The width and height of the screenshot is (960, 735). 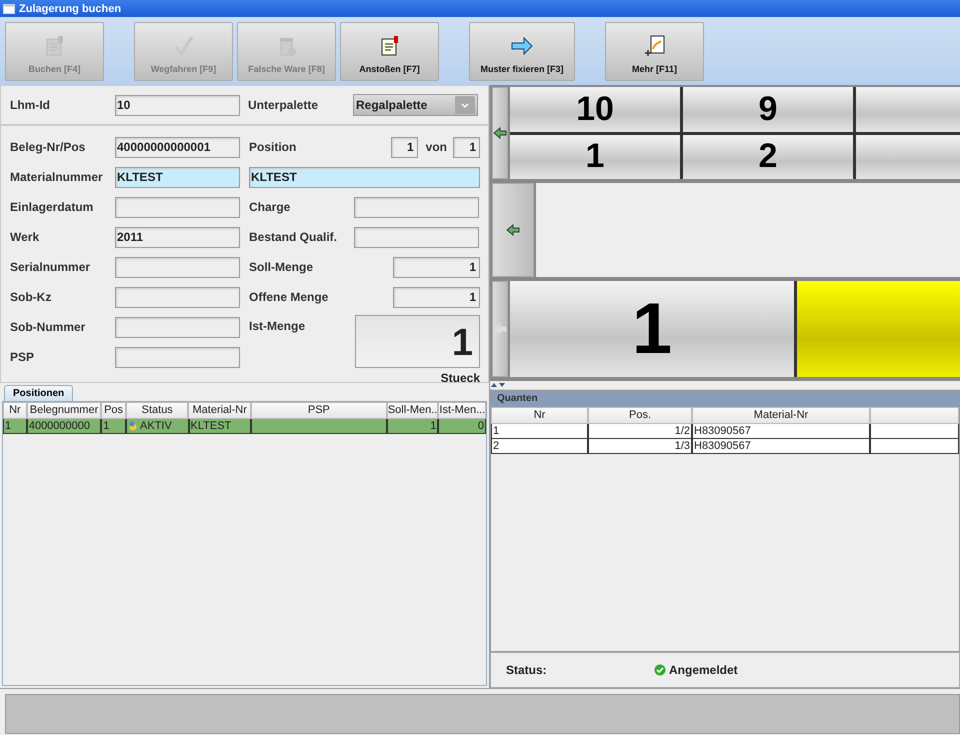 What do you see at coordinates (59, 426) in the screenshot?
I see `table-cell: 4000000000` at bounding box center [59, 426].